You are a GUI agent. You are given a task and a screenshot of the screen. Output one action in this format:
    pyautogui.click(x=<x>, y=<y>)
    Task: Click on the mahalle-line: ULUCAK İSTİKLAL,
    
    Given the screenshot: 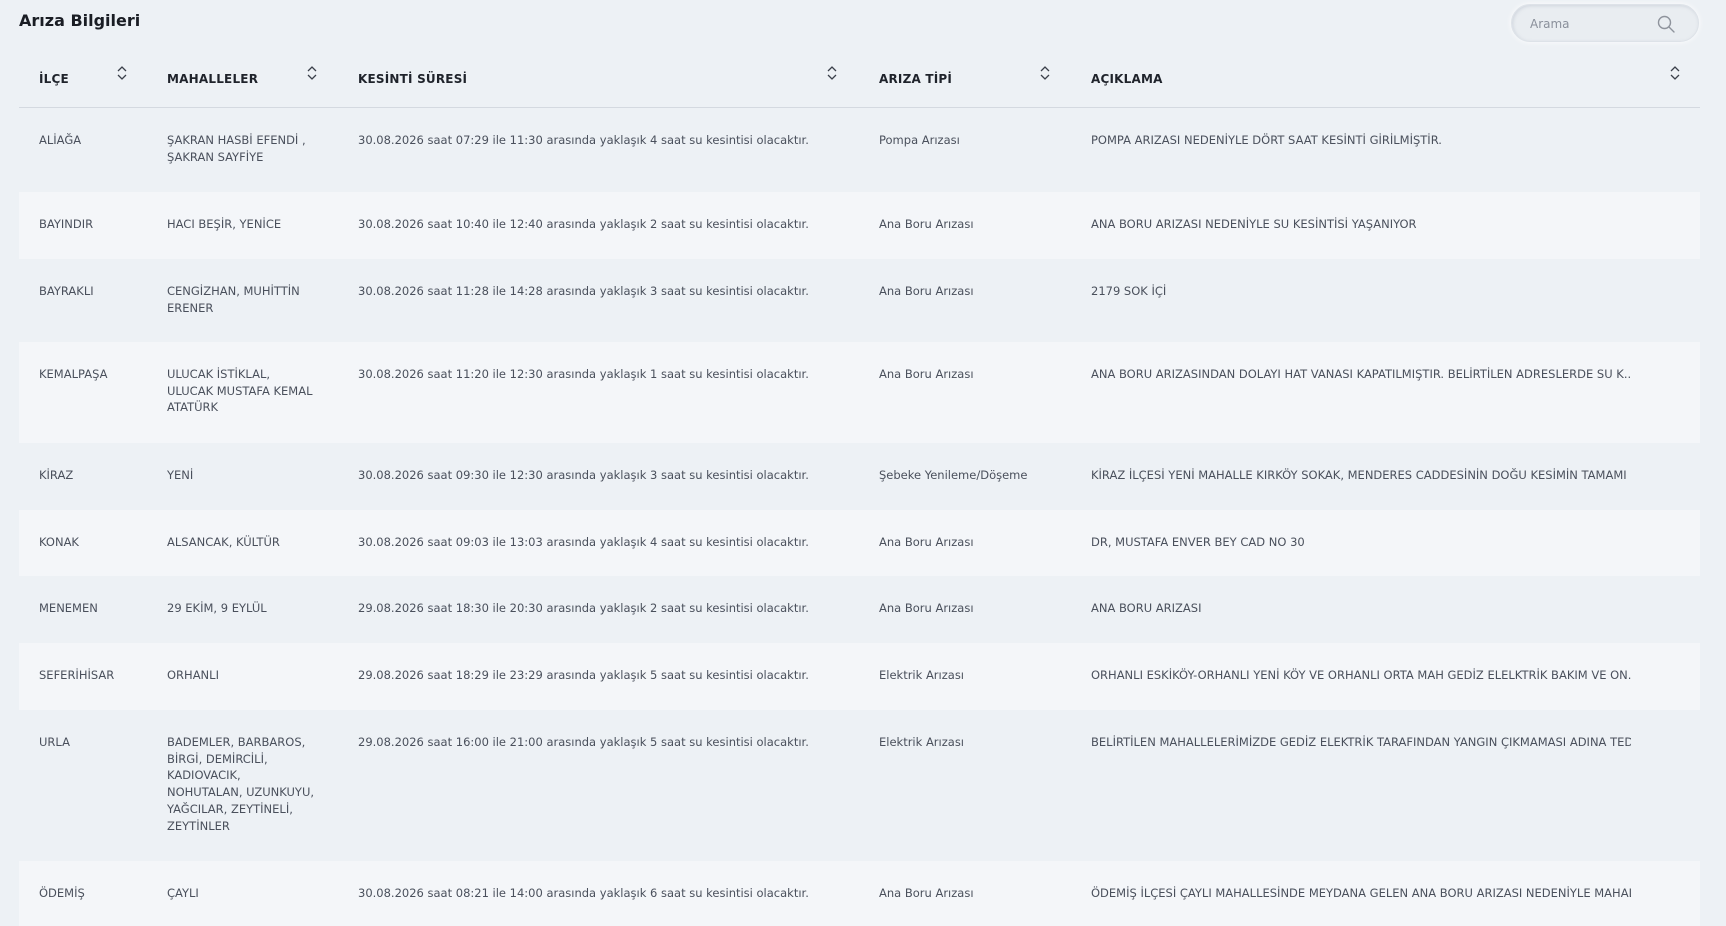 What is the action you would take?
    pyautogui.click(x=219, y=374)
    